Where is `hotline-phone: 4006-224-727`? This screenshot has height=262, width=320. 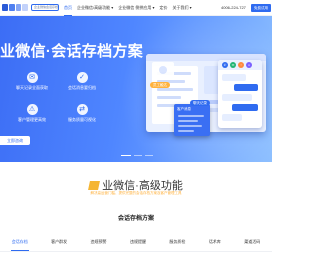
hotline-phone: 4006-224-727 is located at coordinates (233, 7).